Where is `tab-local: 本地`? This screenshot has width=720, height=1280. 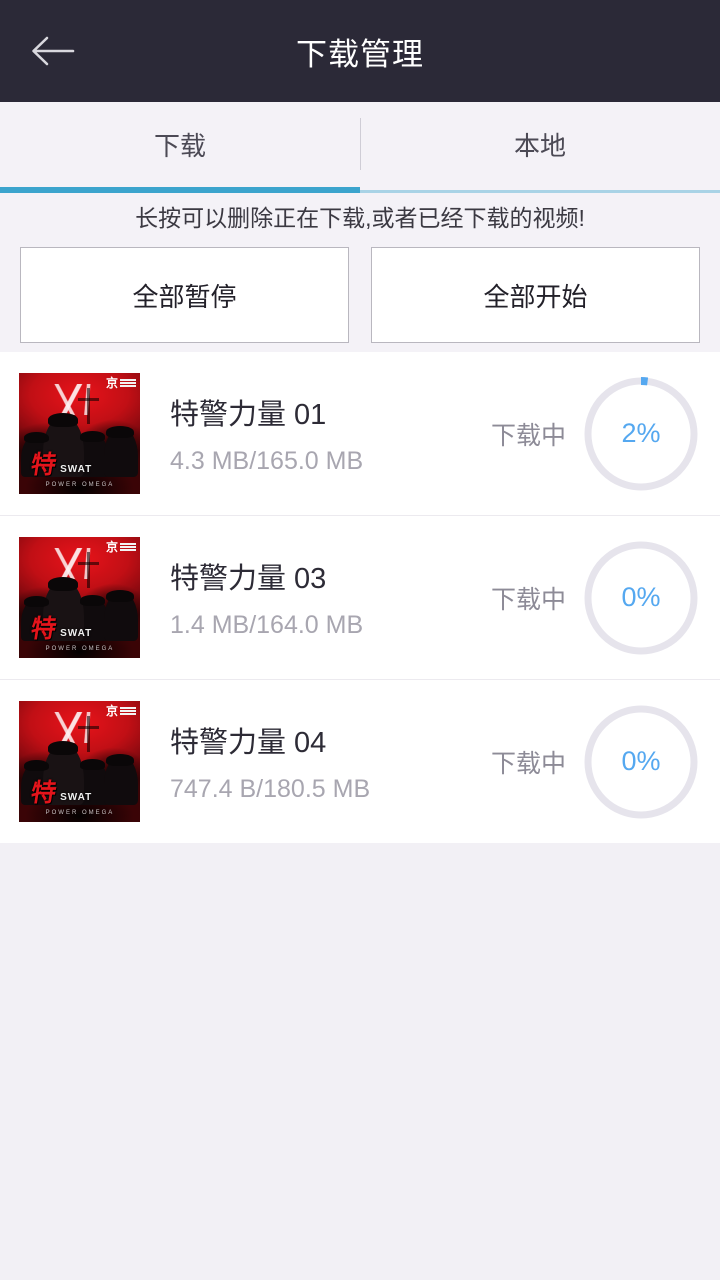 tab-local: 本地 is located at coordinates (540, 144).